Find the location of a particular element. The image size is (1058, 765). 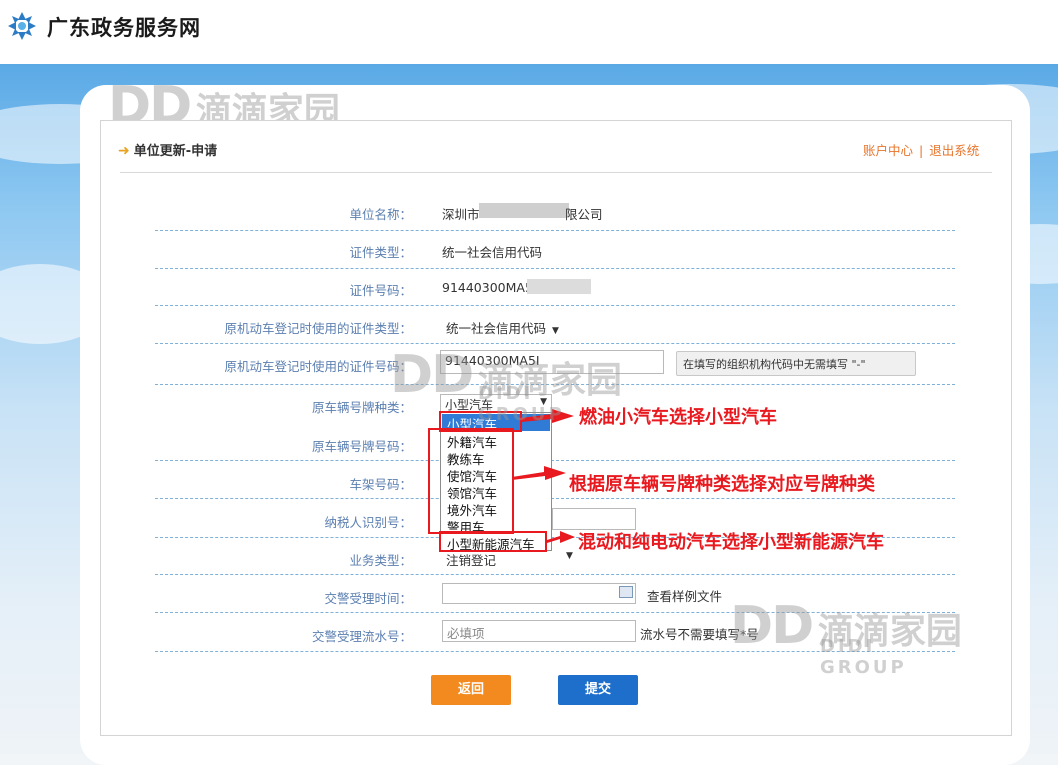

view-sample-link: 查看样例文件 is located at coordinates (684, 595).